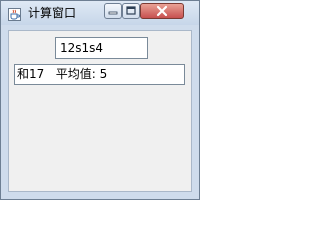 This screenshot has height=240, width=320. What do you see at coordinates (14, 13) in the screenshot?
I see `java-cup-icon` at bounding box center [14, 13].